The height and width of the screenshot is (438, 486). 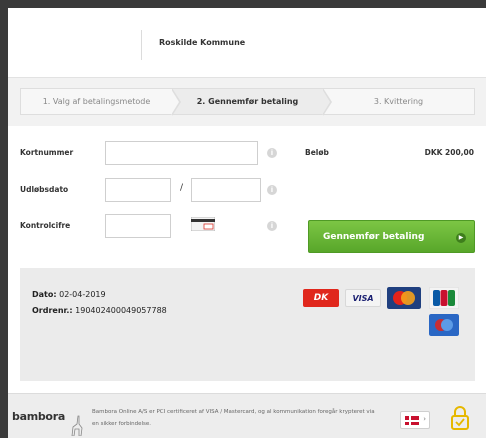 I want to click on card-back-icon, so click(x=203, y=224).